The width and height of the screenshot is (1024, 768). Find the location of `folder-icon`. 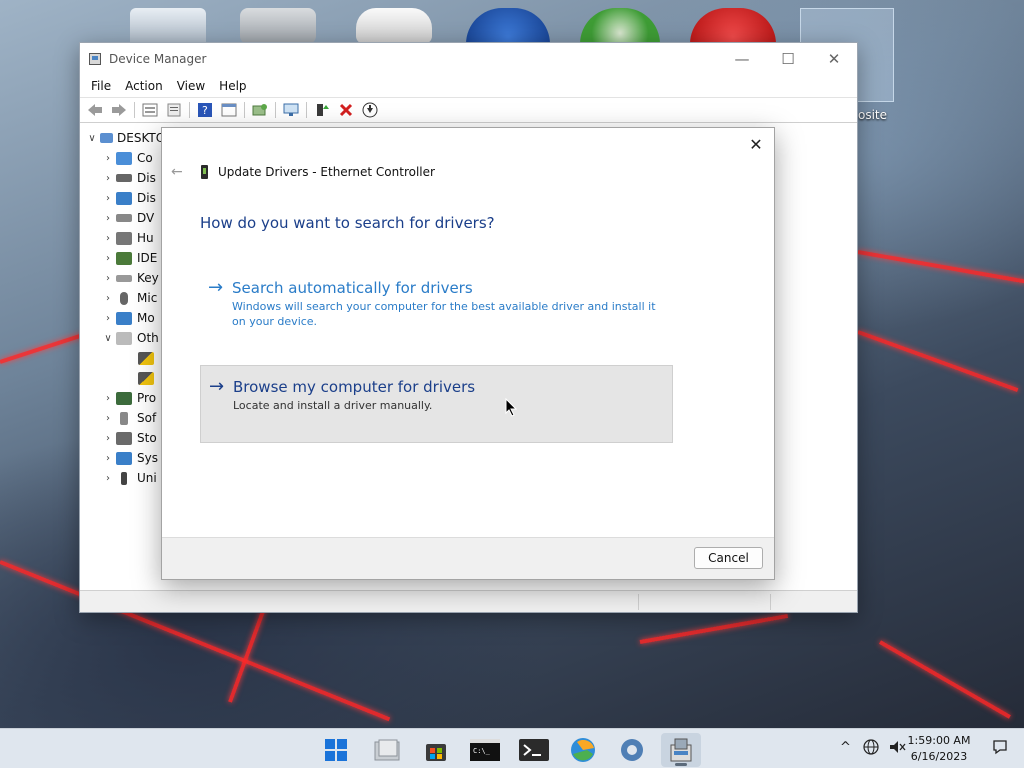

folder-icon is located at coordinates (278, 26).